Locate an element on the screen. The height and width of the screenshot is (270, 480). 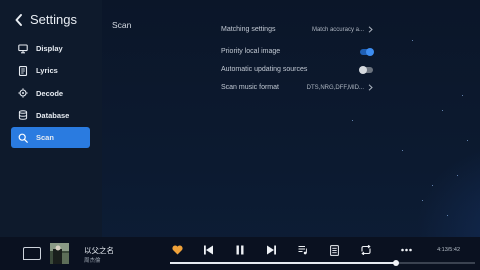
progress-handle is located at coordinates (395, 263).